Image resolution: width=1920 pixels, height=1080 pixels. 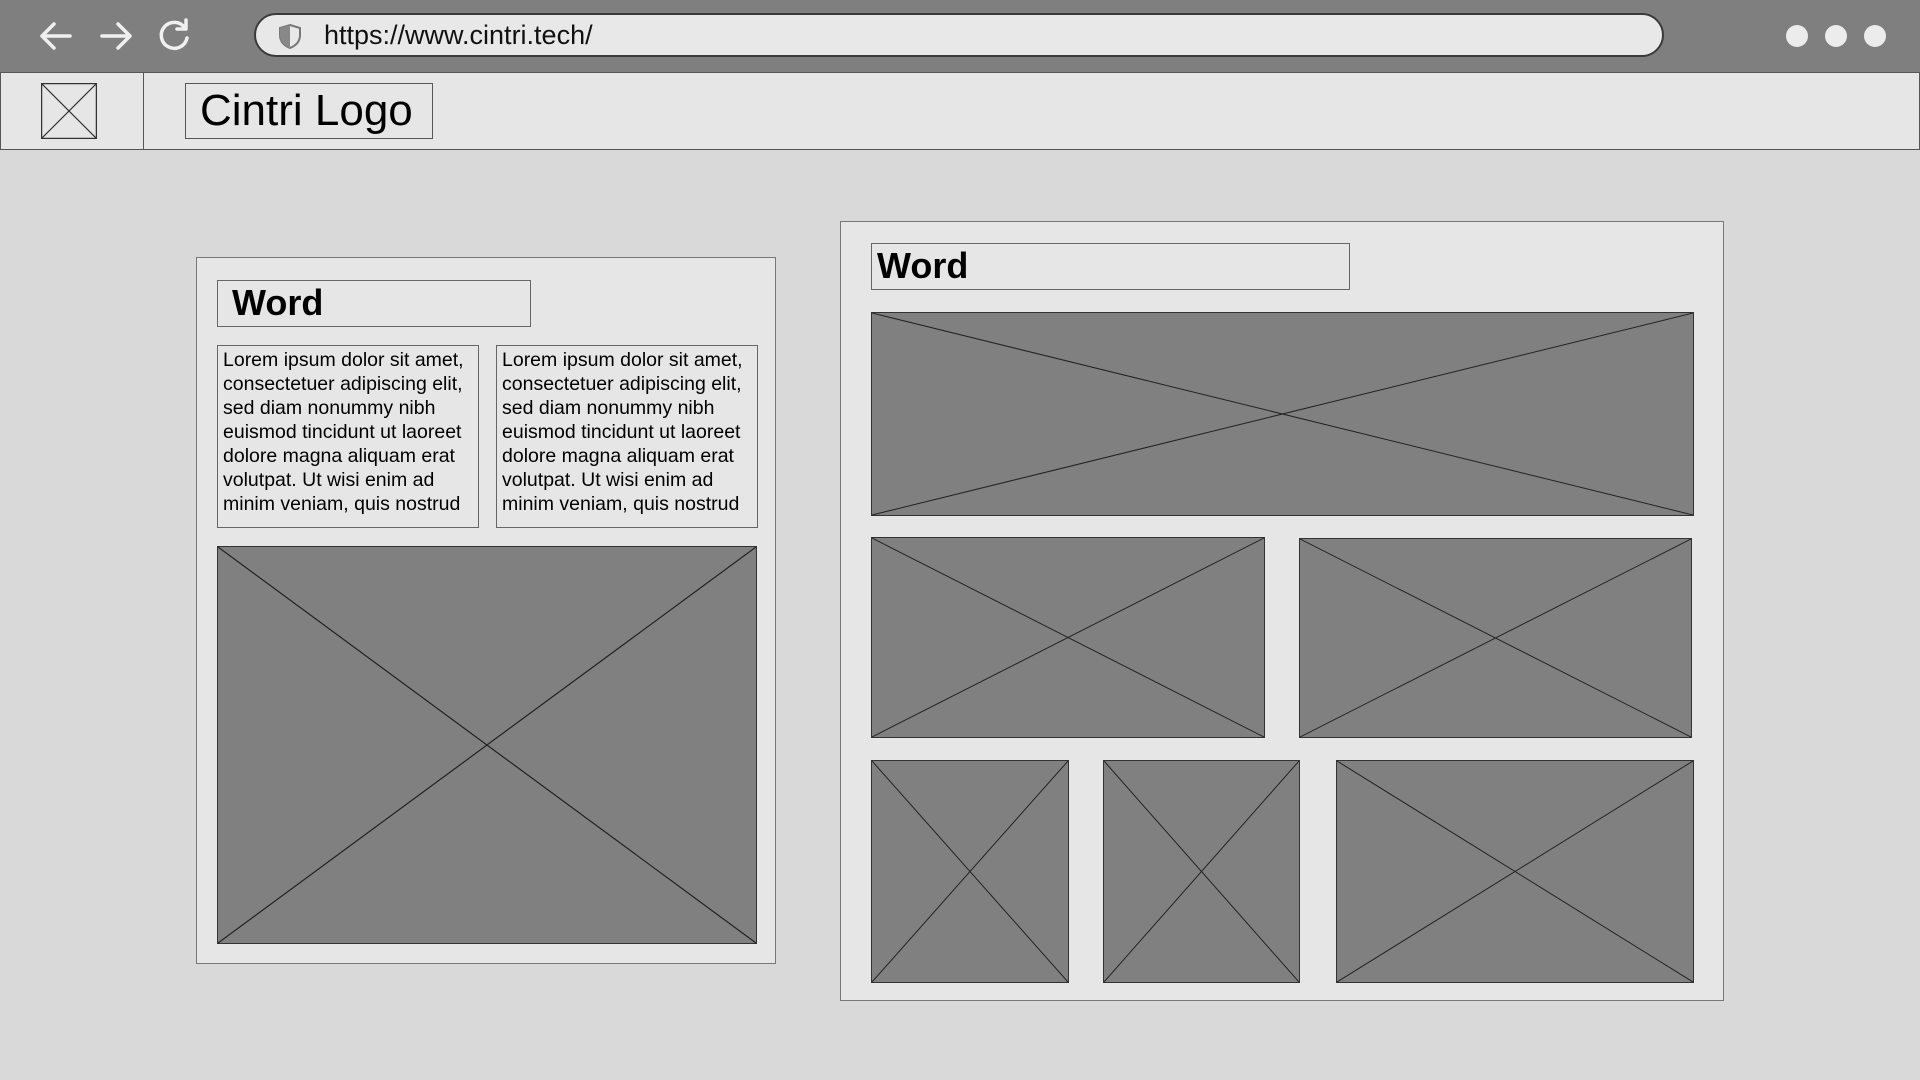 I want to click on browser-toolbar: https://www.cintri.tech/, so click(x=960, y=36).